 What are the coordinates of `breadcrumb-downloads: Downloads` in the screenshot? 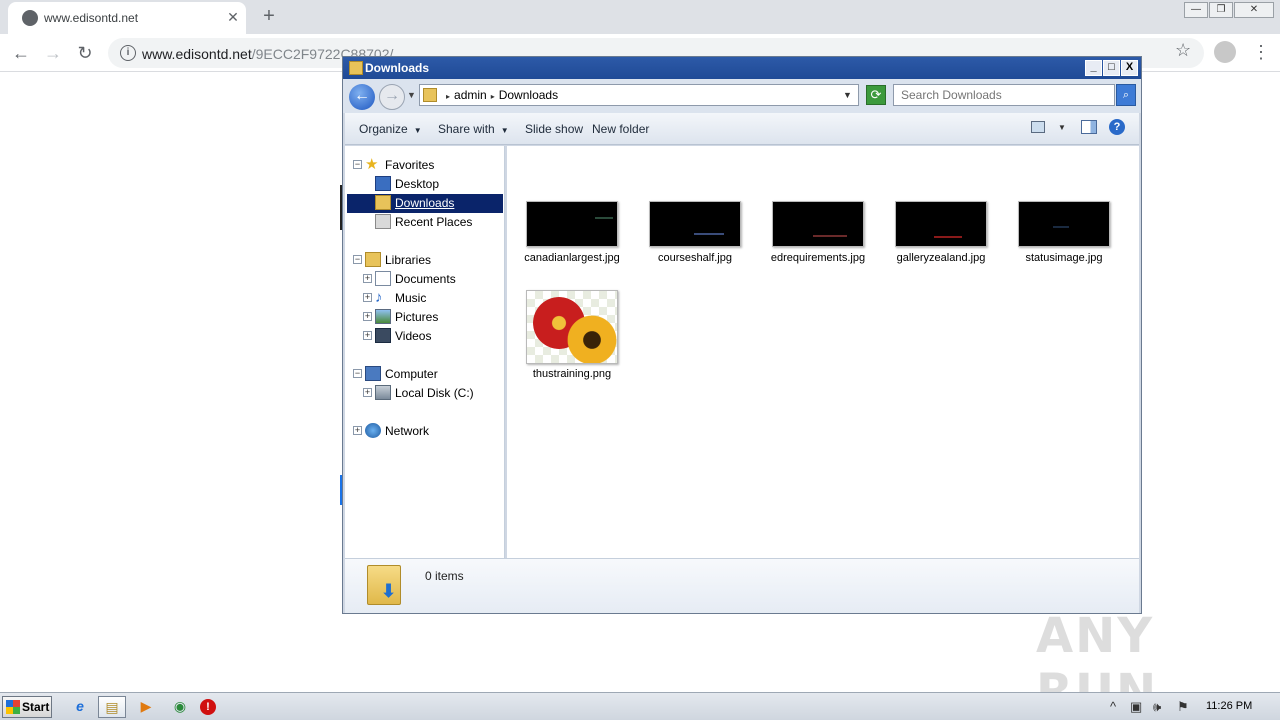 It's located at (528, 95).